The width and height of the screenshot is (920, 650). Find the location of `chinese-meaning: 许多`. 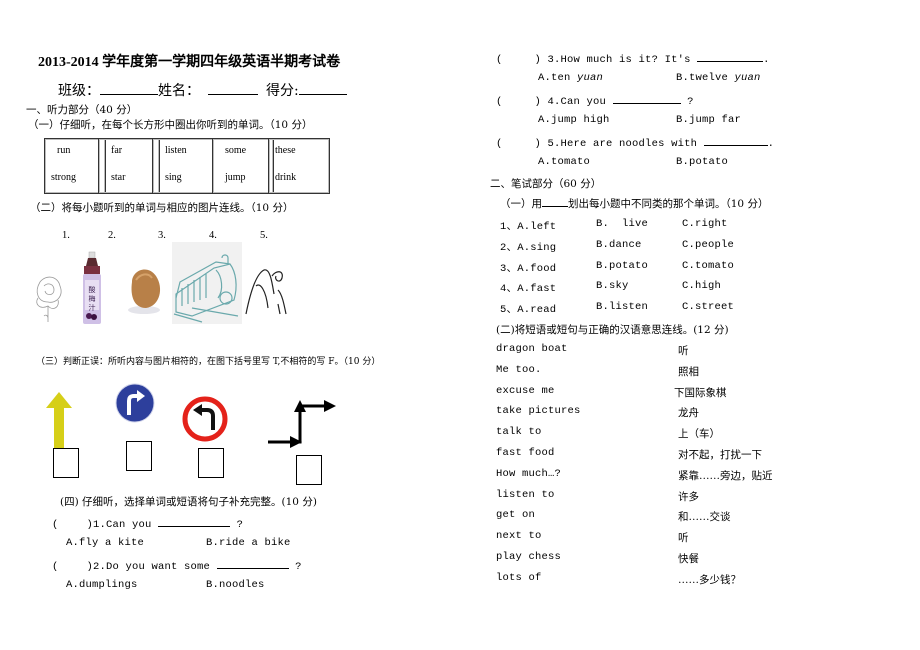

chinese-meaning: 许多 is located at coordinates (688, 496).